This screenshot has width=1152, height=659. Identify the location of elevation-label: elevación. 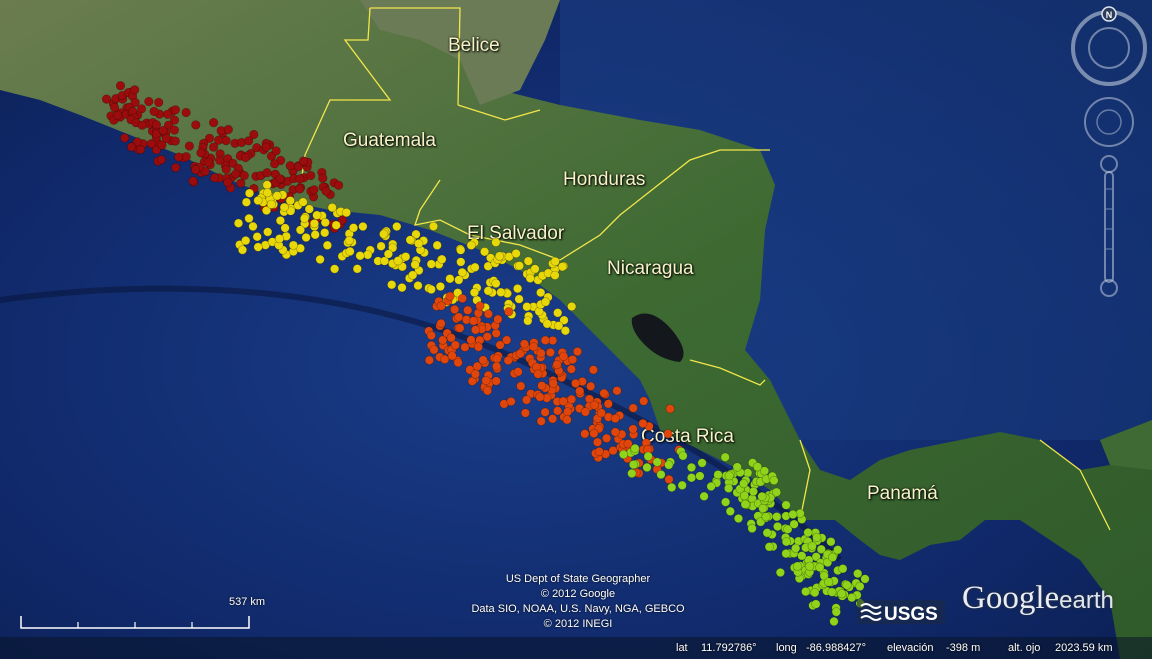
(910, 648).